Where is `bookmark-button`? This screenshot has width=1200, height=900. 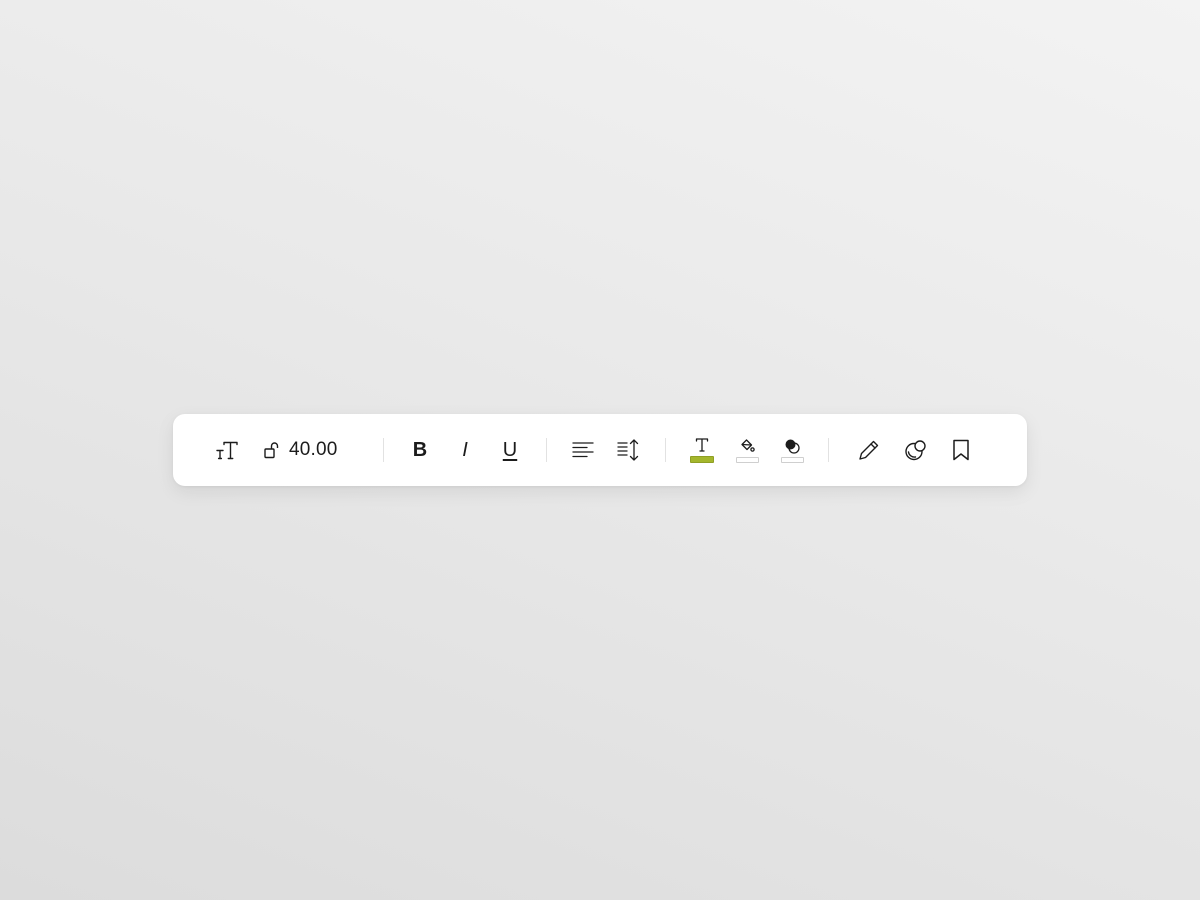 bookmark-button is located at coordinates (961, 450).